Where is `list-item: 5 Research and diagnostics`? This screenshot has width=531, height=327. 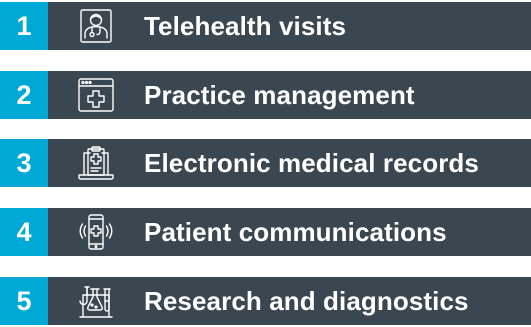 list-item: 5 Research and diagnostics is located at coordinates (265, 301).